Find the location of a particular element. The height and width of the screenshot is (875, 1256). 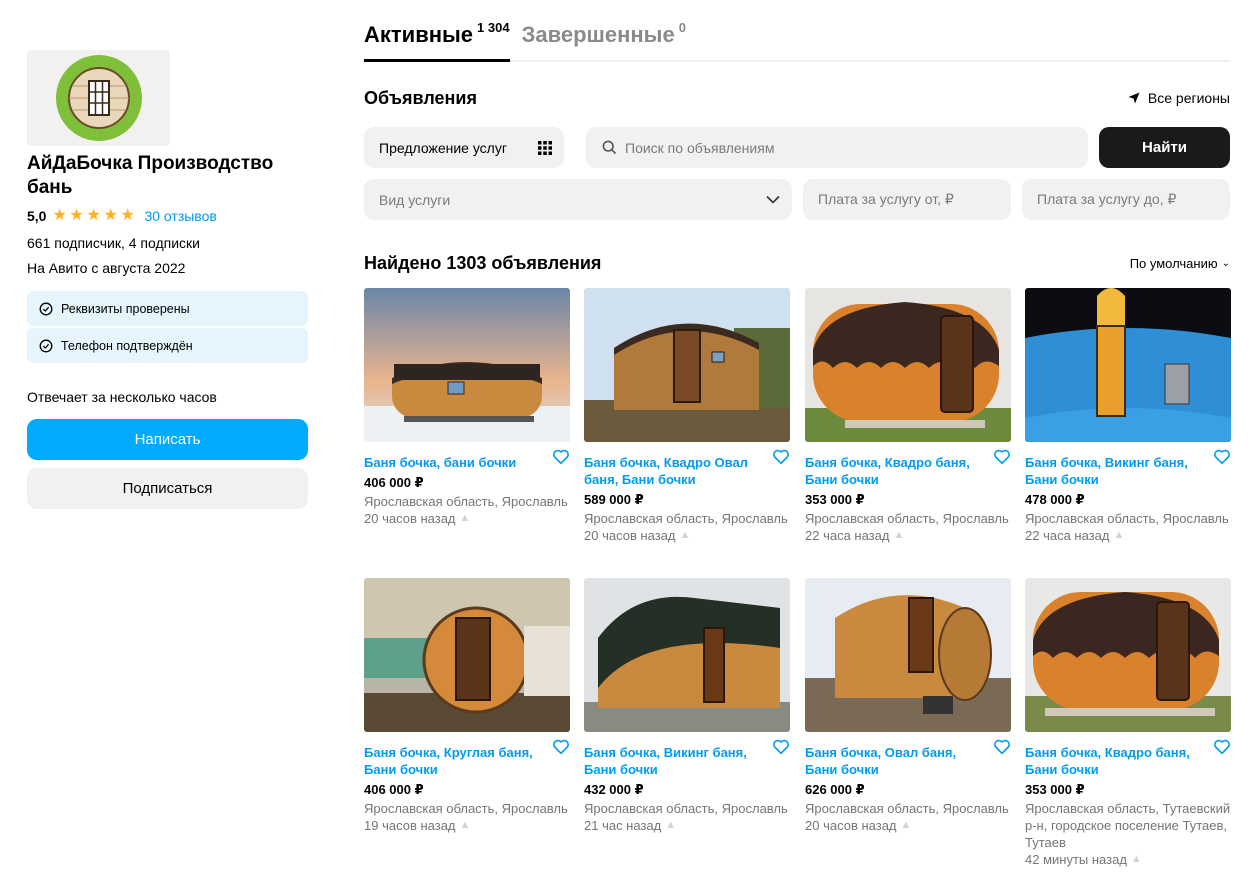

search-placeholder: Поиск по объявлениям is located at coordinates (700, 147).